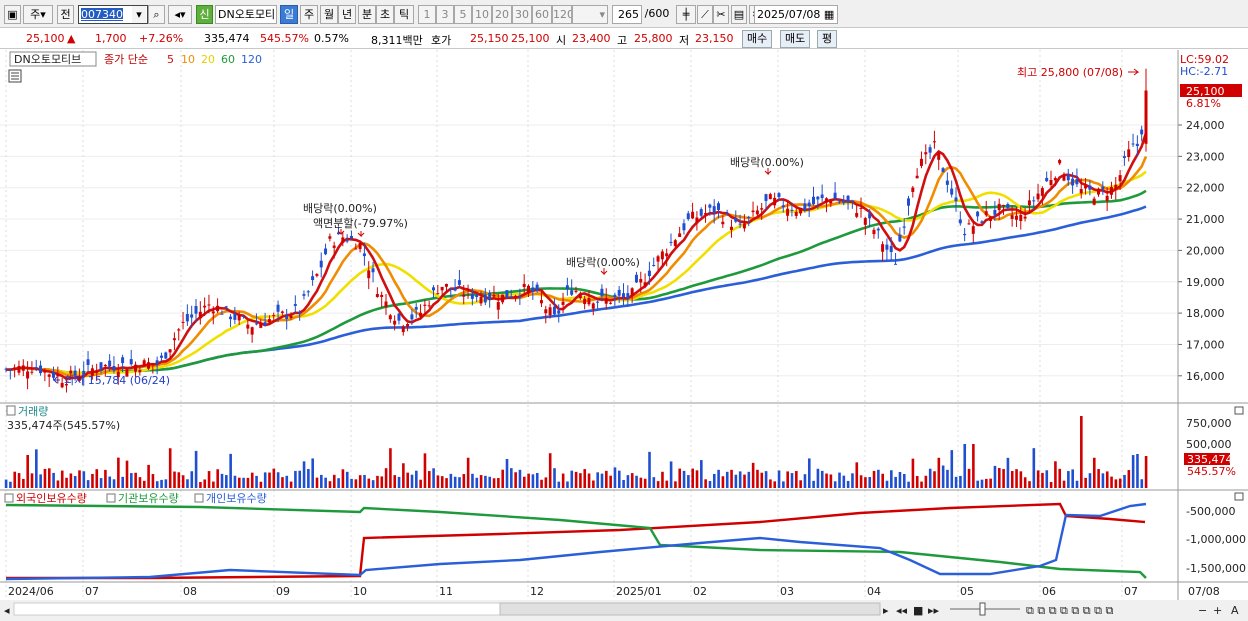 Image resolution: width=1248 pixels, height=621 pixels. What do you see at coordinates (283, 591) in the screenshot?
I see `x-axis-label: 09` at bounding box center [283, 591].